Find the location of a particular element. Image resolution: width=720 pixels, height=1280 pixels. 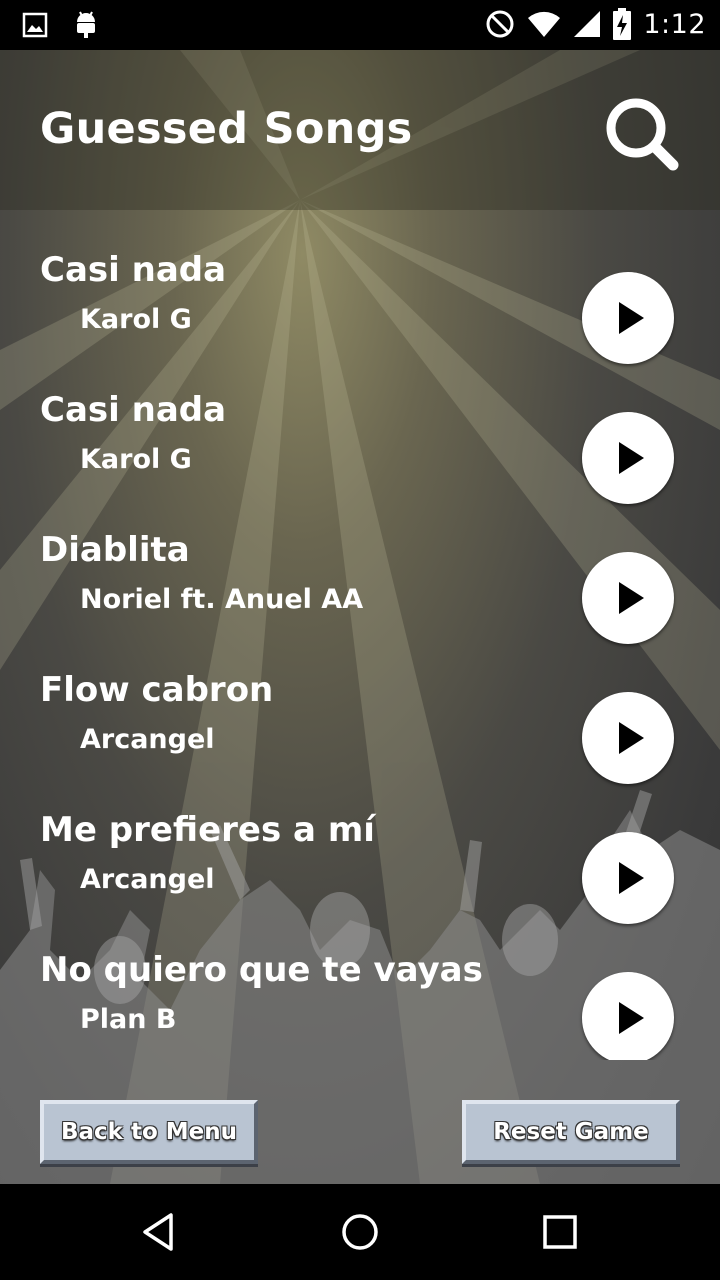

signal-icon is located at coordinates (587, 24).